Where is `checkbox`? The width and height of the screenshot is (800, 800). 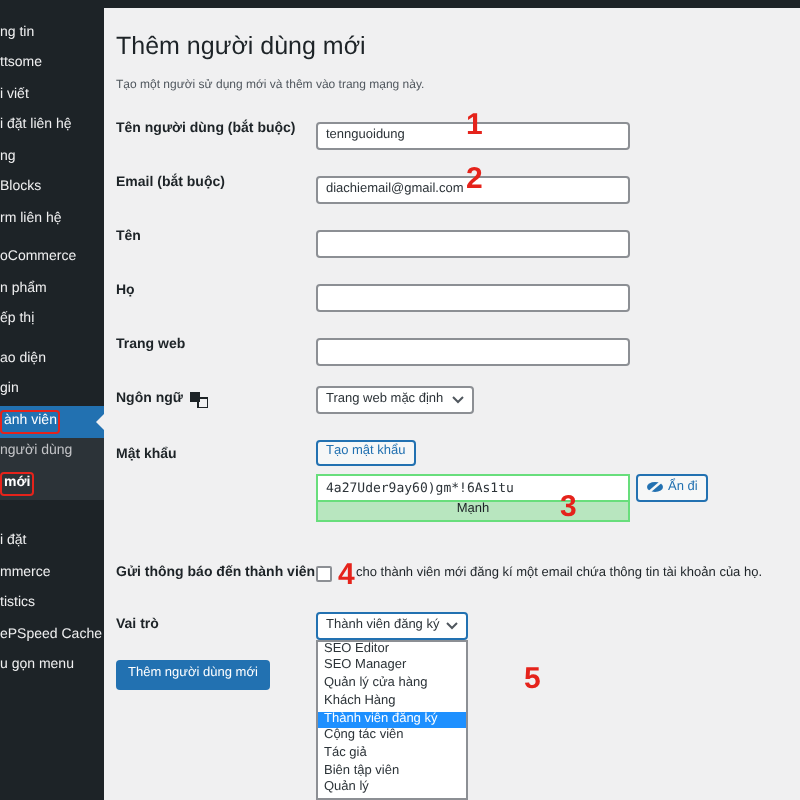
checkbox is located at coordinates (324, 573).